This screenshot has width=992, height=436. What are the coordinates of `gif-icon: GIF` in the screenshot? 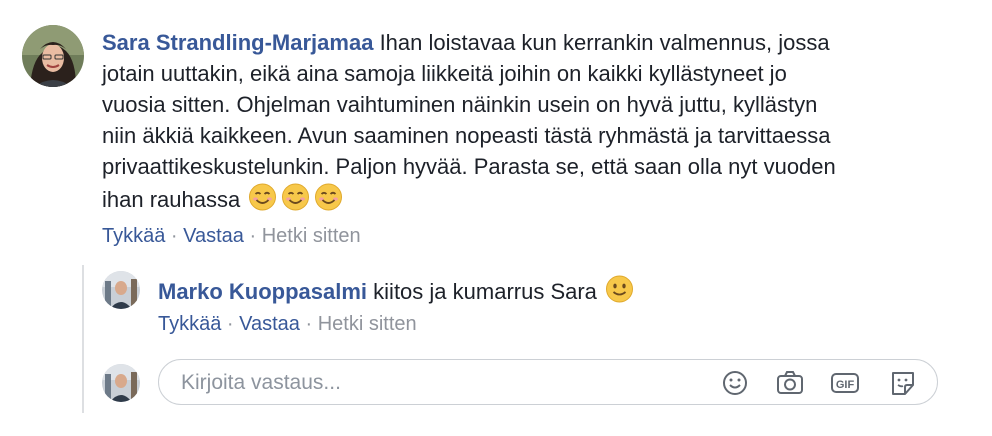 It's located at (845, 383).